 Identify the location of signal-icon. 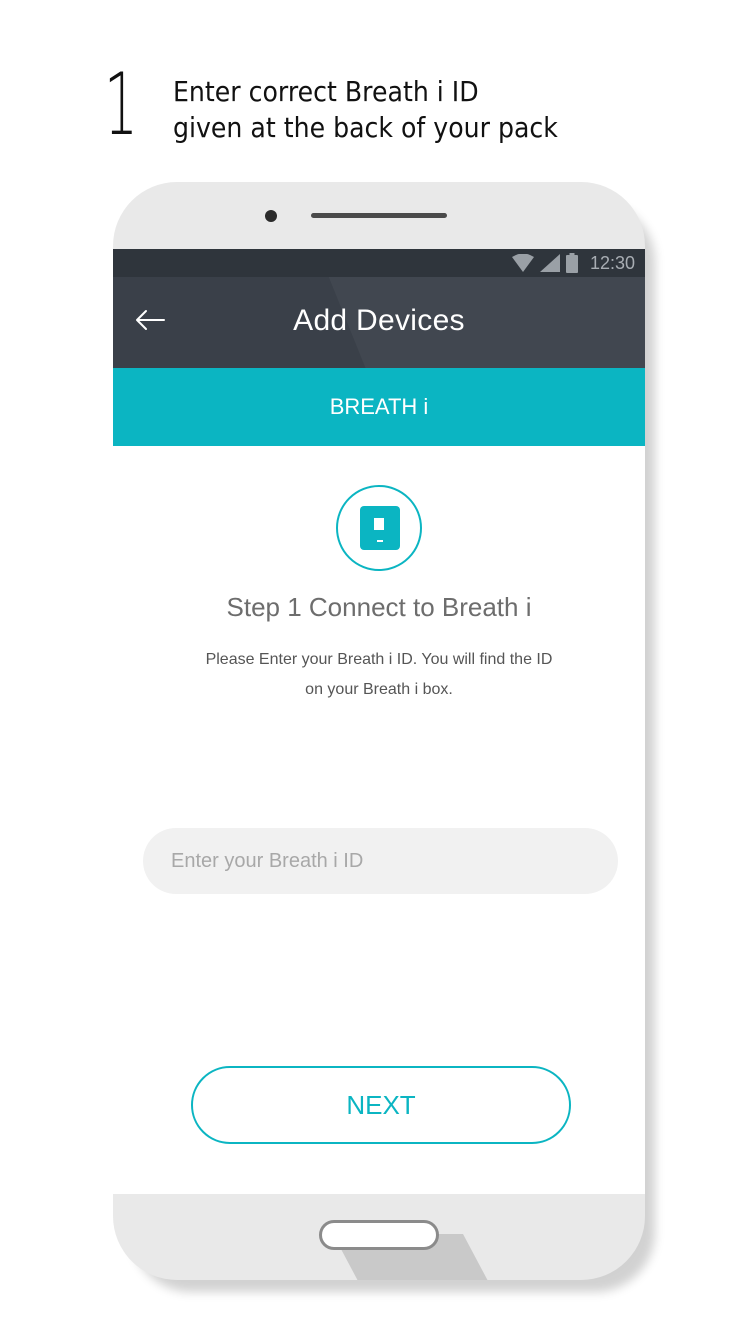
(549, 263).